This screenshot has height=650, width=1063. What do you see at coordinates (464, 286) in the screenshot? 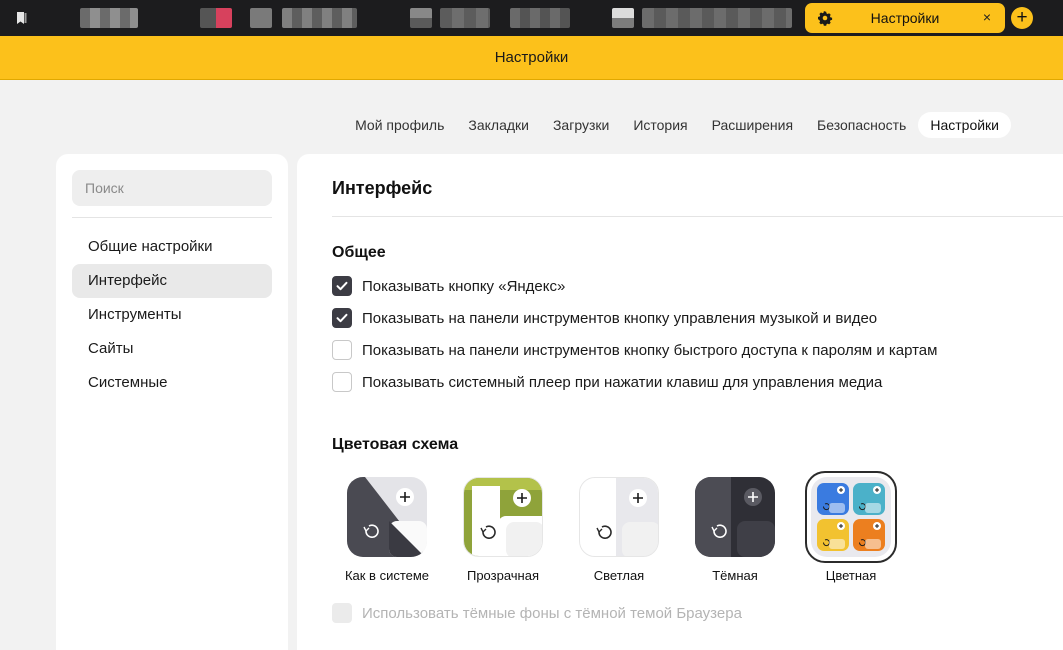
I see `option-label: Показывать кнопку «Яндекс»` at bounding box center [464, 286].